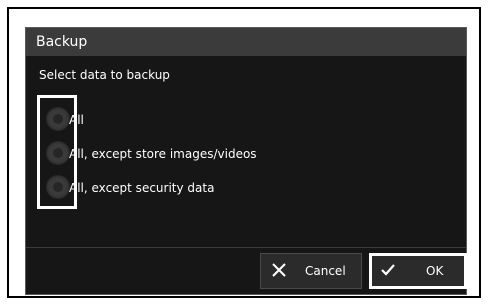 This screenshot has height=305, width=491. I want to click on radio-option-all-except-security-data: All, except security data, so click(237, 188).